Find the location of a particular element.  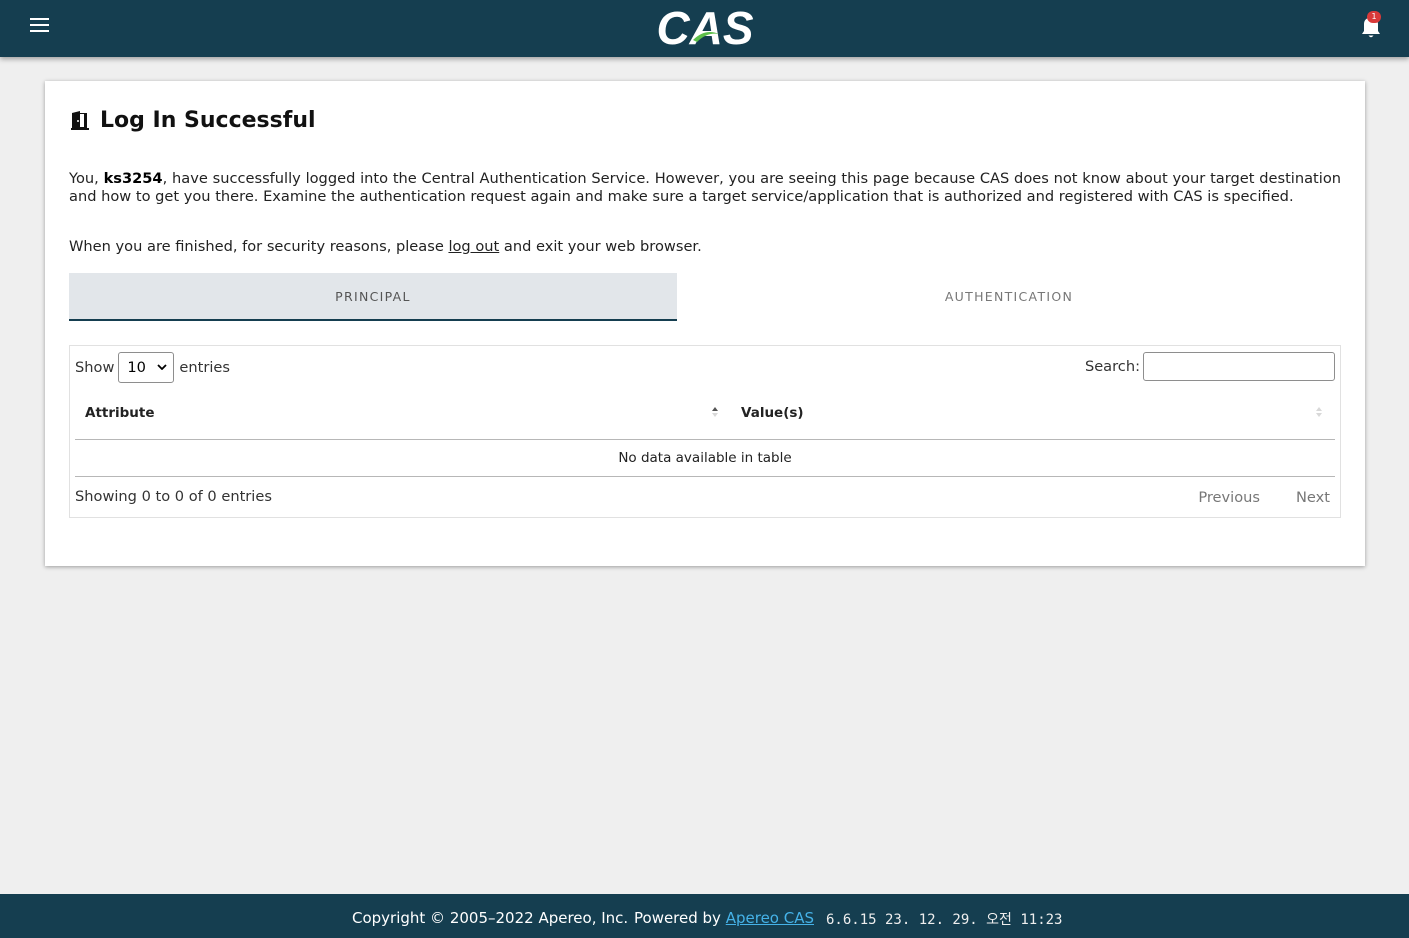

notifications-bell-icon: 1 is located at coordinates (1371, 25).